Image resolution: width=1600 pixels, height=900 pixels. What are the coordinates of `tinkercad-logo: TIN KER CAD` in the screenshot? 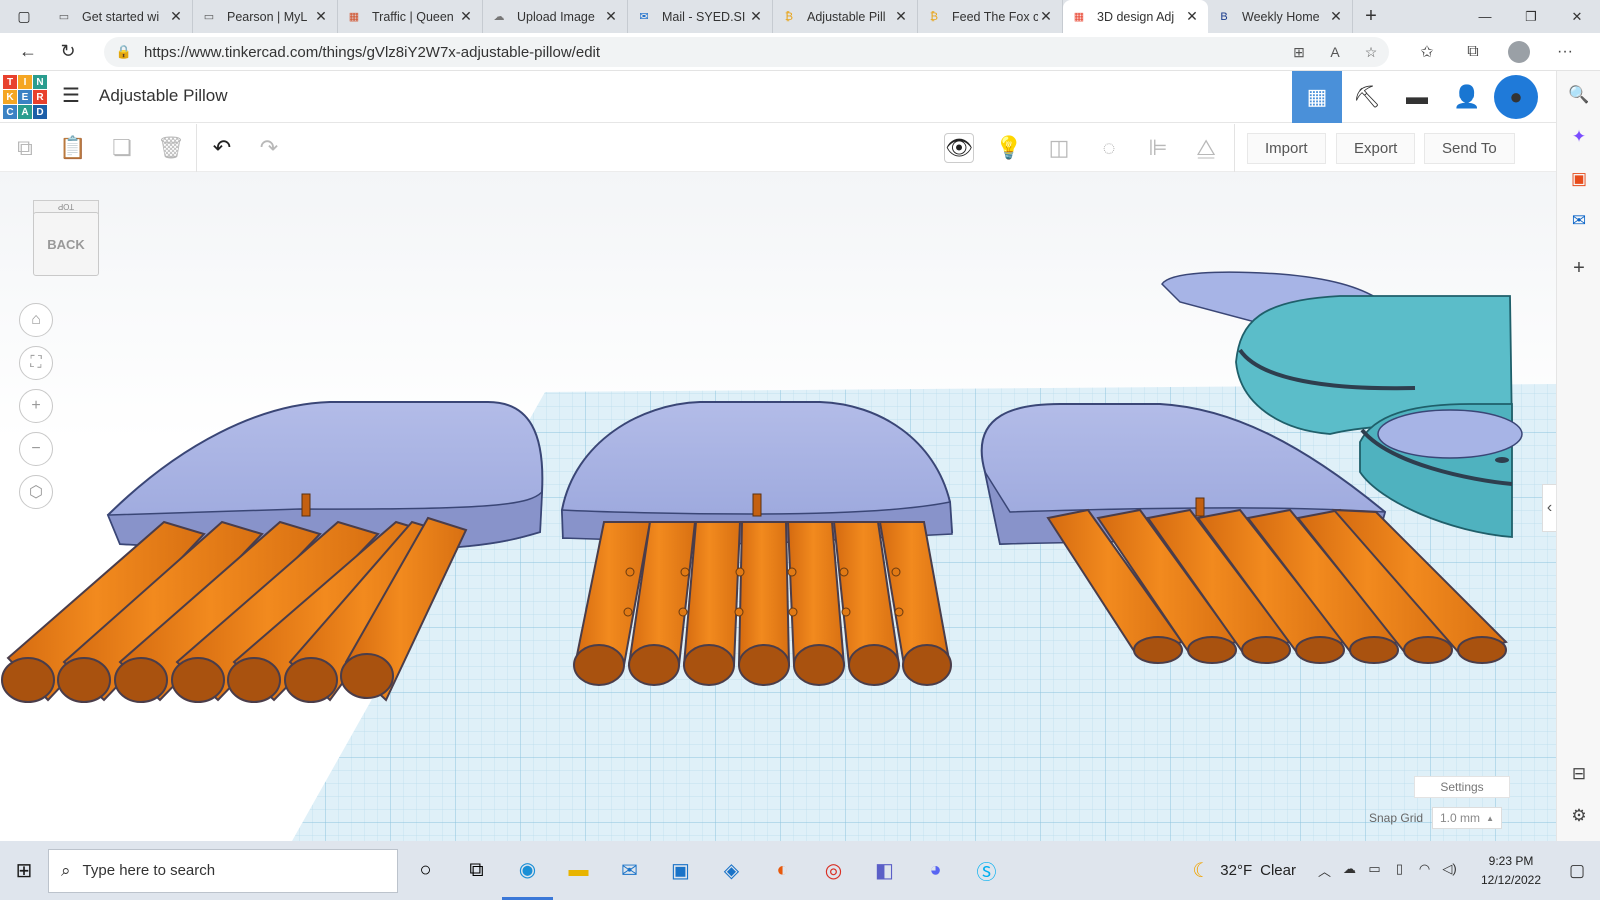 It's located at (25, 97).